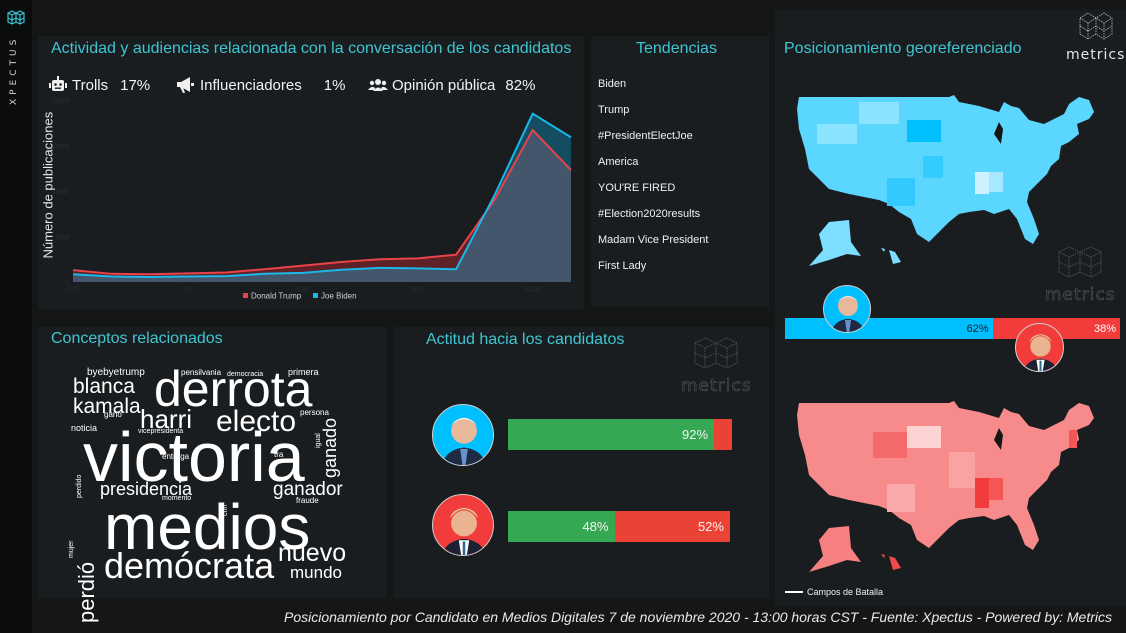  Describe the element at coordinates (653, 193) in the screenshot. I see `trend-item: YOU'RE FIRED` at that location.